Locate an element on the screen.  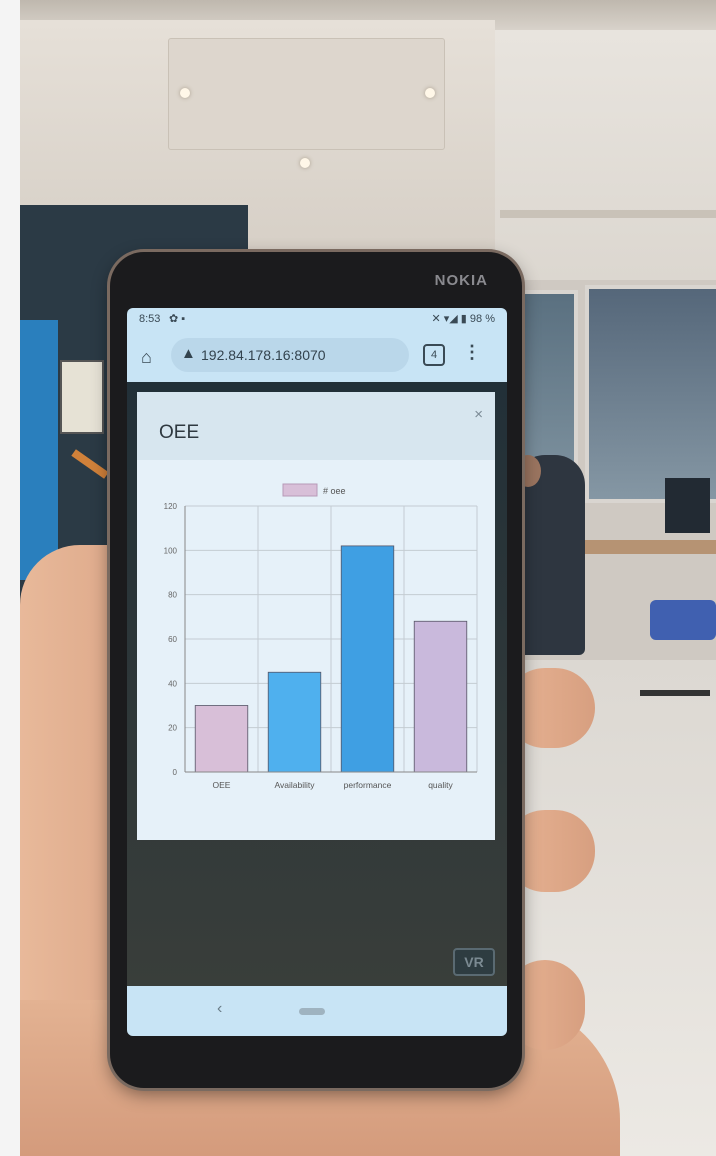
bar-oee is located at coordinates (221, 739).